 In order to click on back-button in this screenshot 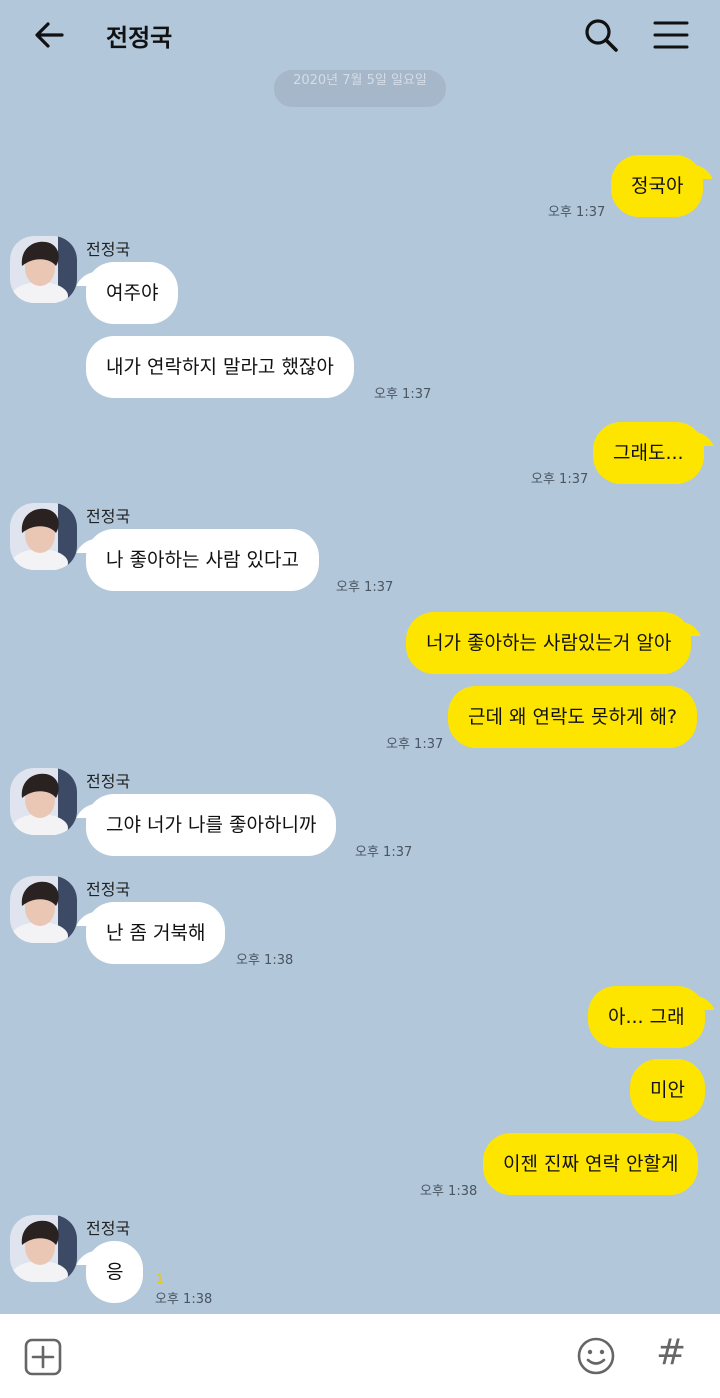, I will do `click(50, 35)`.